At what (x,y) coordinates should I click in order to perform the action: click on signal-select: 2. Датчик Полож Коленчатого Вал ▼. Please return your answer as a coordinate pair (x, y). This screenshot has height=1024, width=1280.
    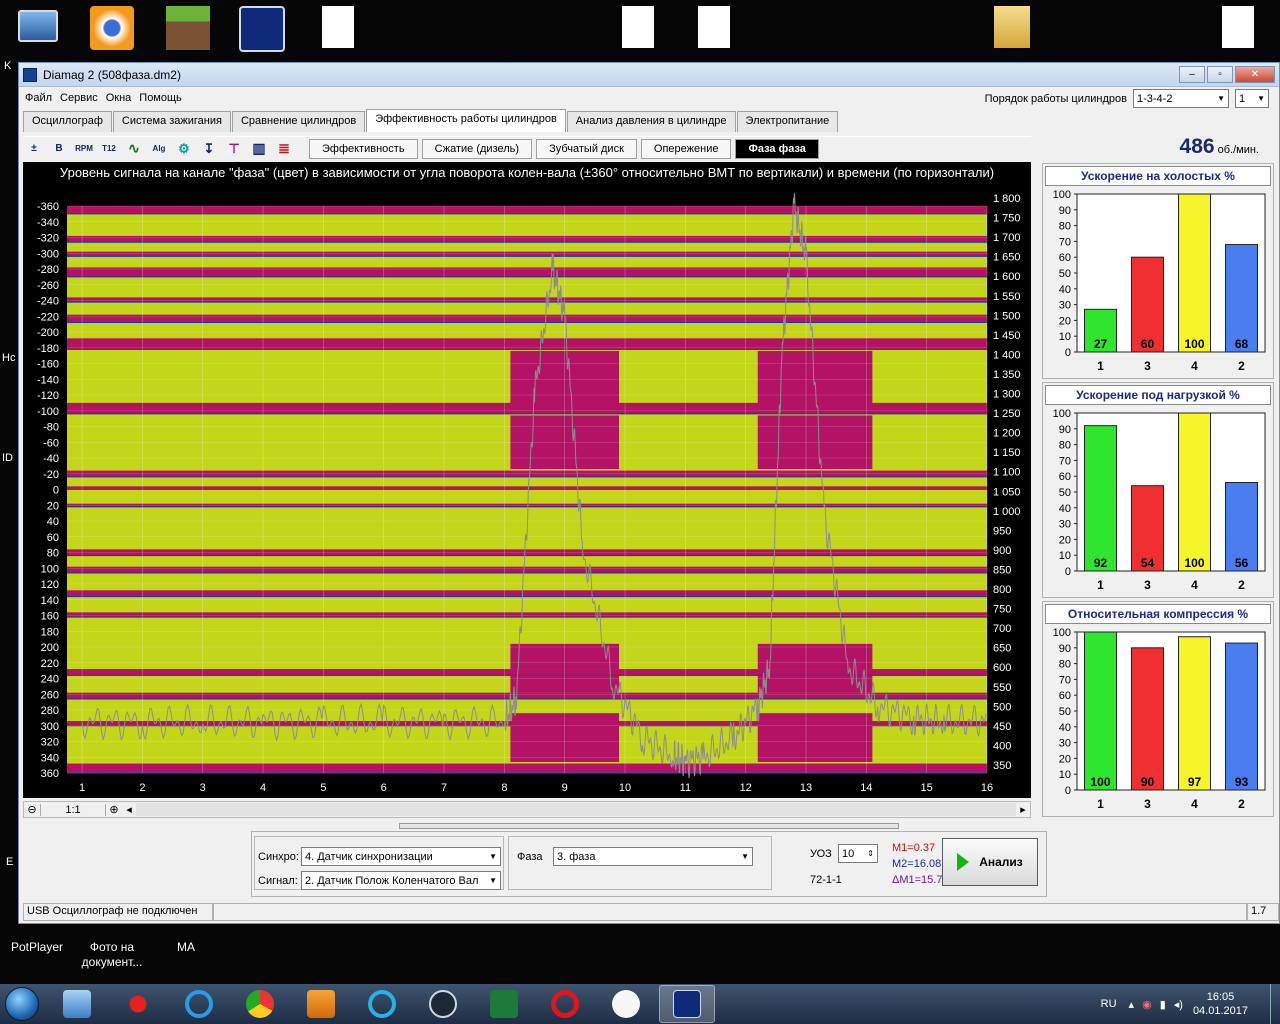
    Looking at the image, I should click on (401, 880).